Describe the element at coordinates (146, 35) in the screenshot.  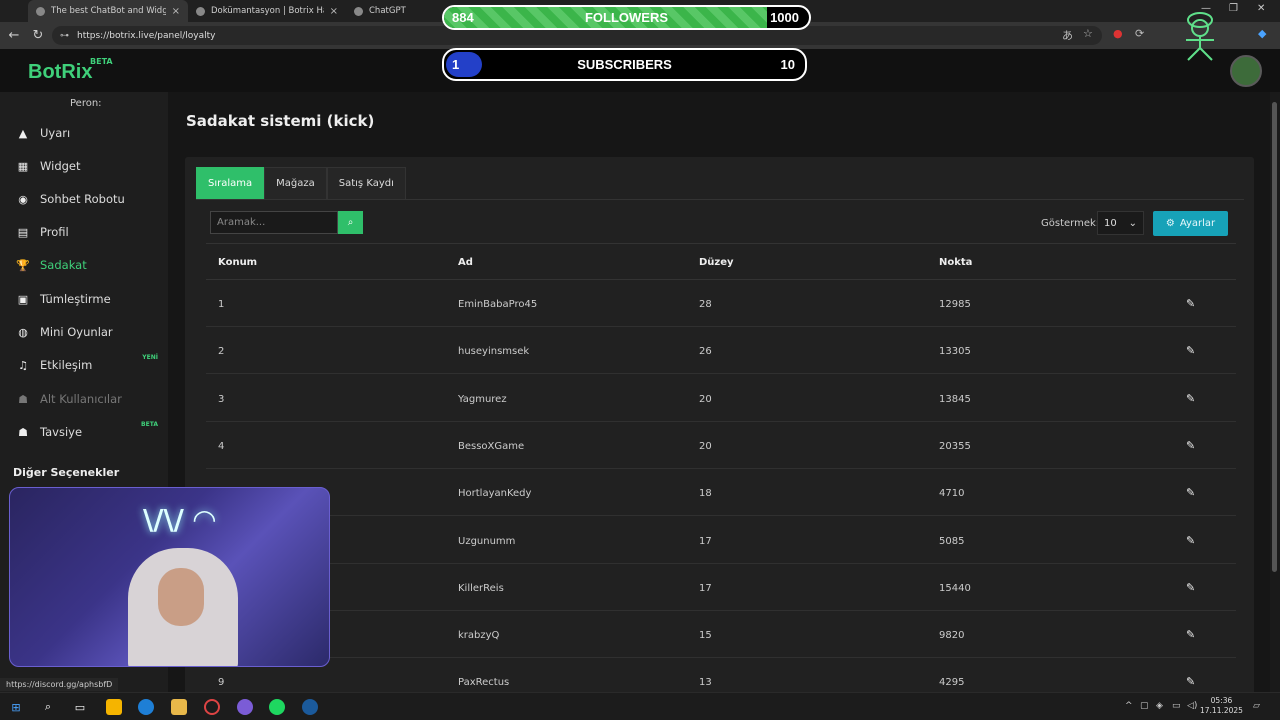
I see `url-text: https://botrix.live/panel/loyalty` at that location.